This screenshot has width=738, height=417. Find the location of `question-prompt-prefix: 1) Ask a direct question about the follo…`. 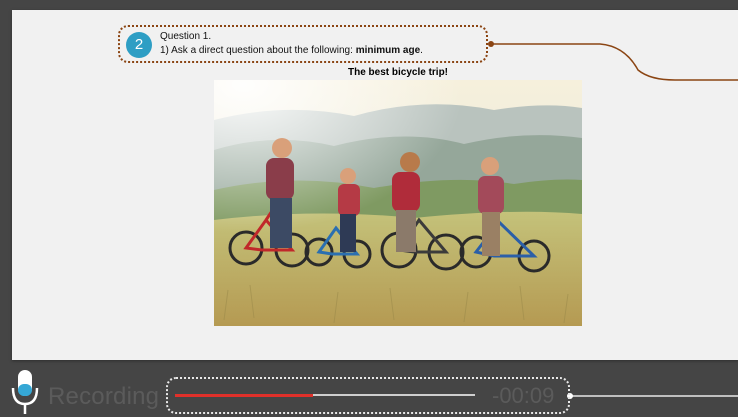

question-prompt-prefix: 1) Ask a direct question about the follo… is located at coordinates (258, 50).